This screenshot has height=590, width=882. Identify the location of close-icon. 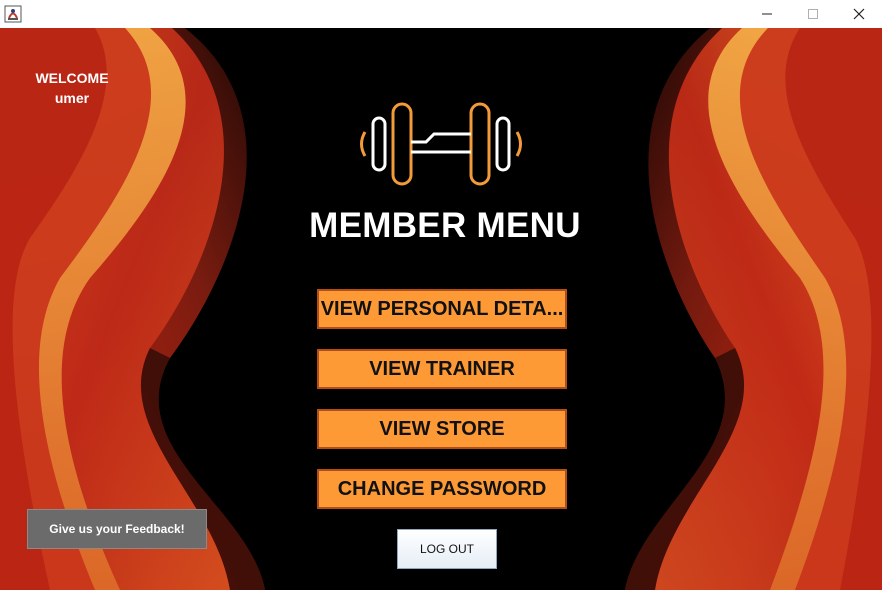
(859, 14).